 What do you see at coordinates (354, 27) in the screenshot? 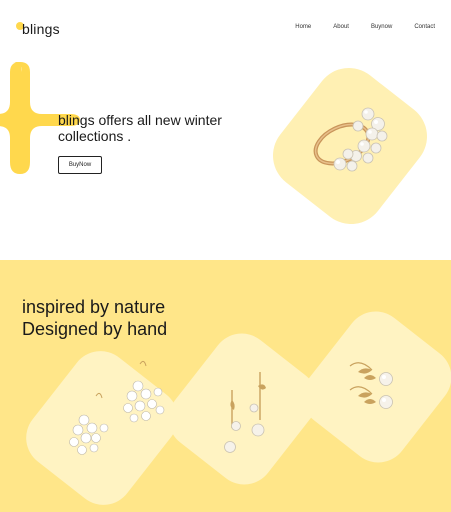
I see `top-nav: Home About Buynow Contact` at bounding box center [354, 27].